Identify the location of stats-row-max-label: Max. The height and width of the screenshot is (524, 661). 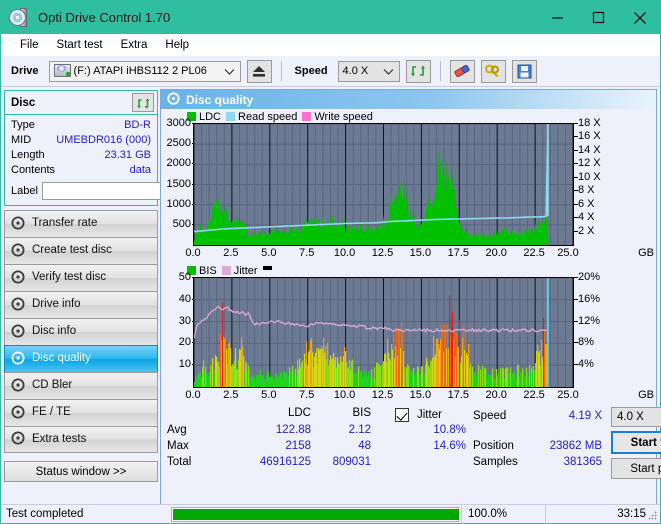
(178, 446).